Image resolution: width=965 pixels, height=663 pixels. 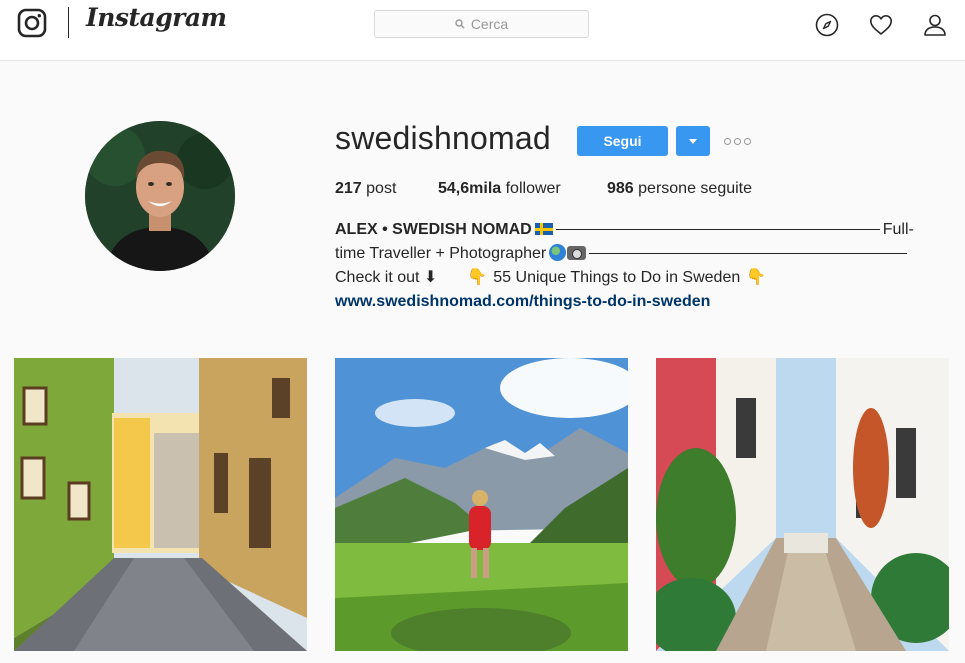 I want to click on profile-avatar, so click(x=160, y=196).